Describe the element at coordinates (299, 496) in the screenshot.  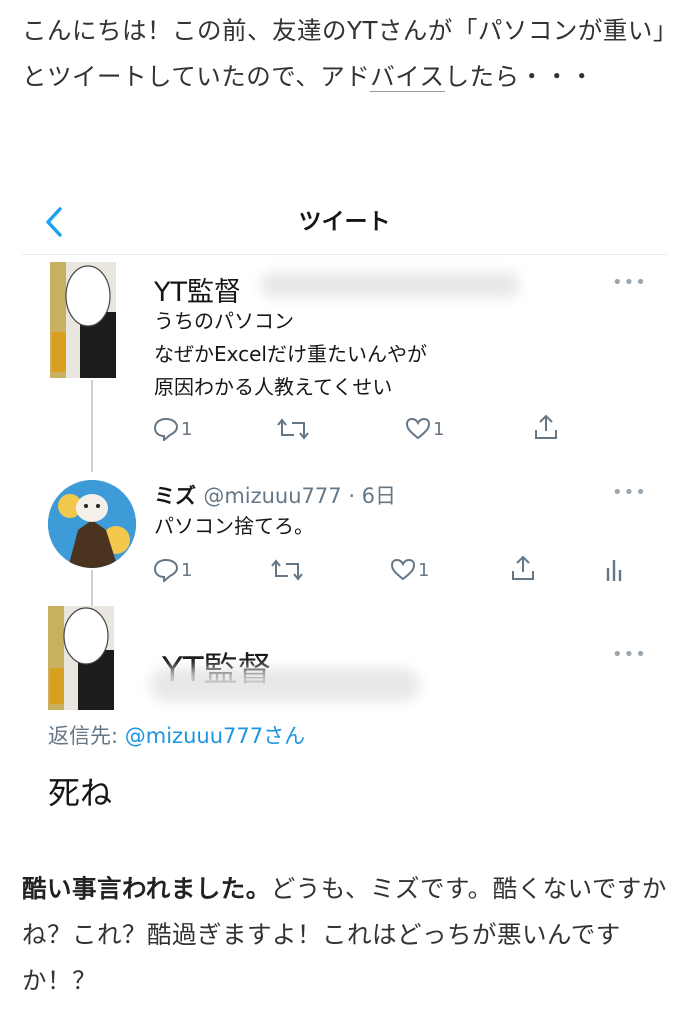
I see `tweet2-handle: @mizuuu777 · 6日` at that location.